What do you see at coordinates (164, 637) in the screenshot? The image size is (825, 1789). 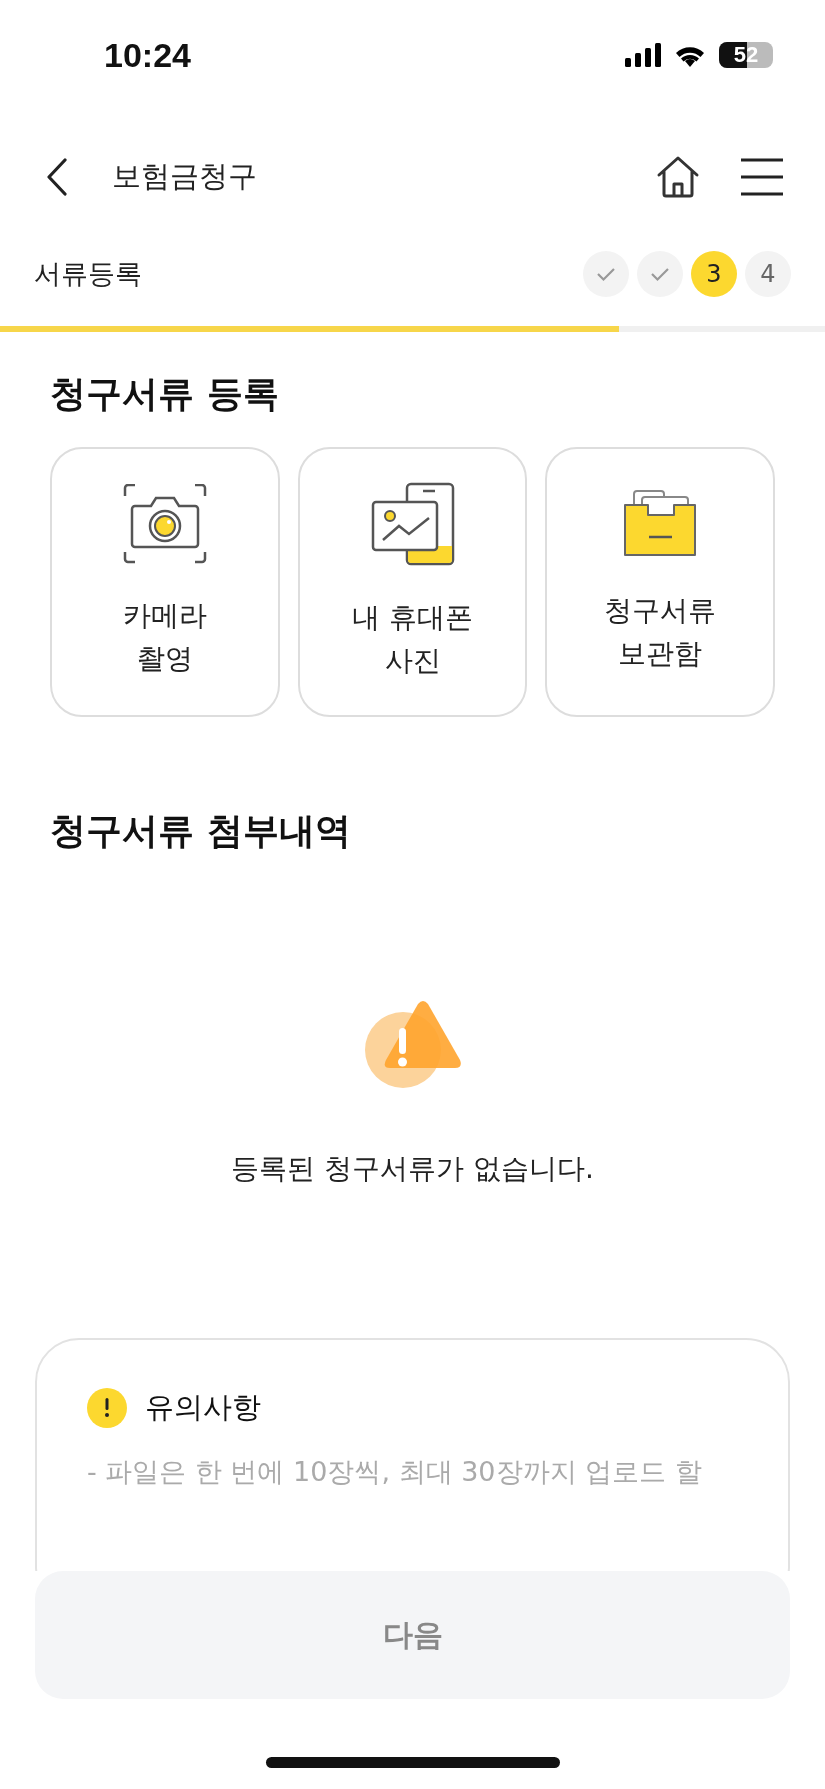 I see `option-label: 카메라 촬영` at bounding box center [164, 637].